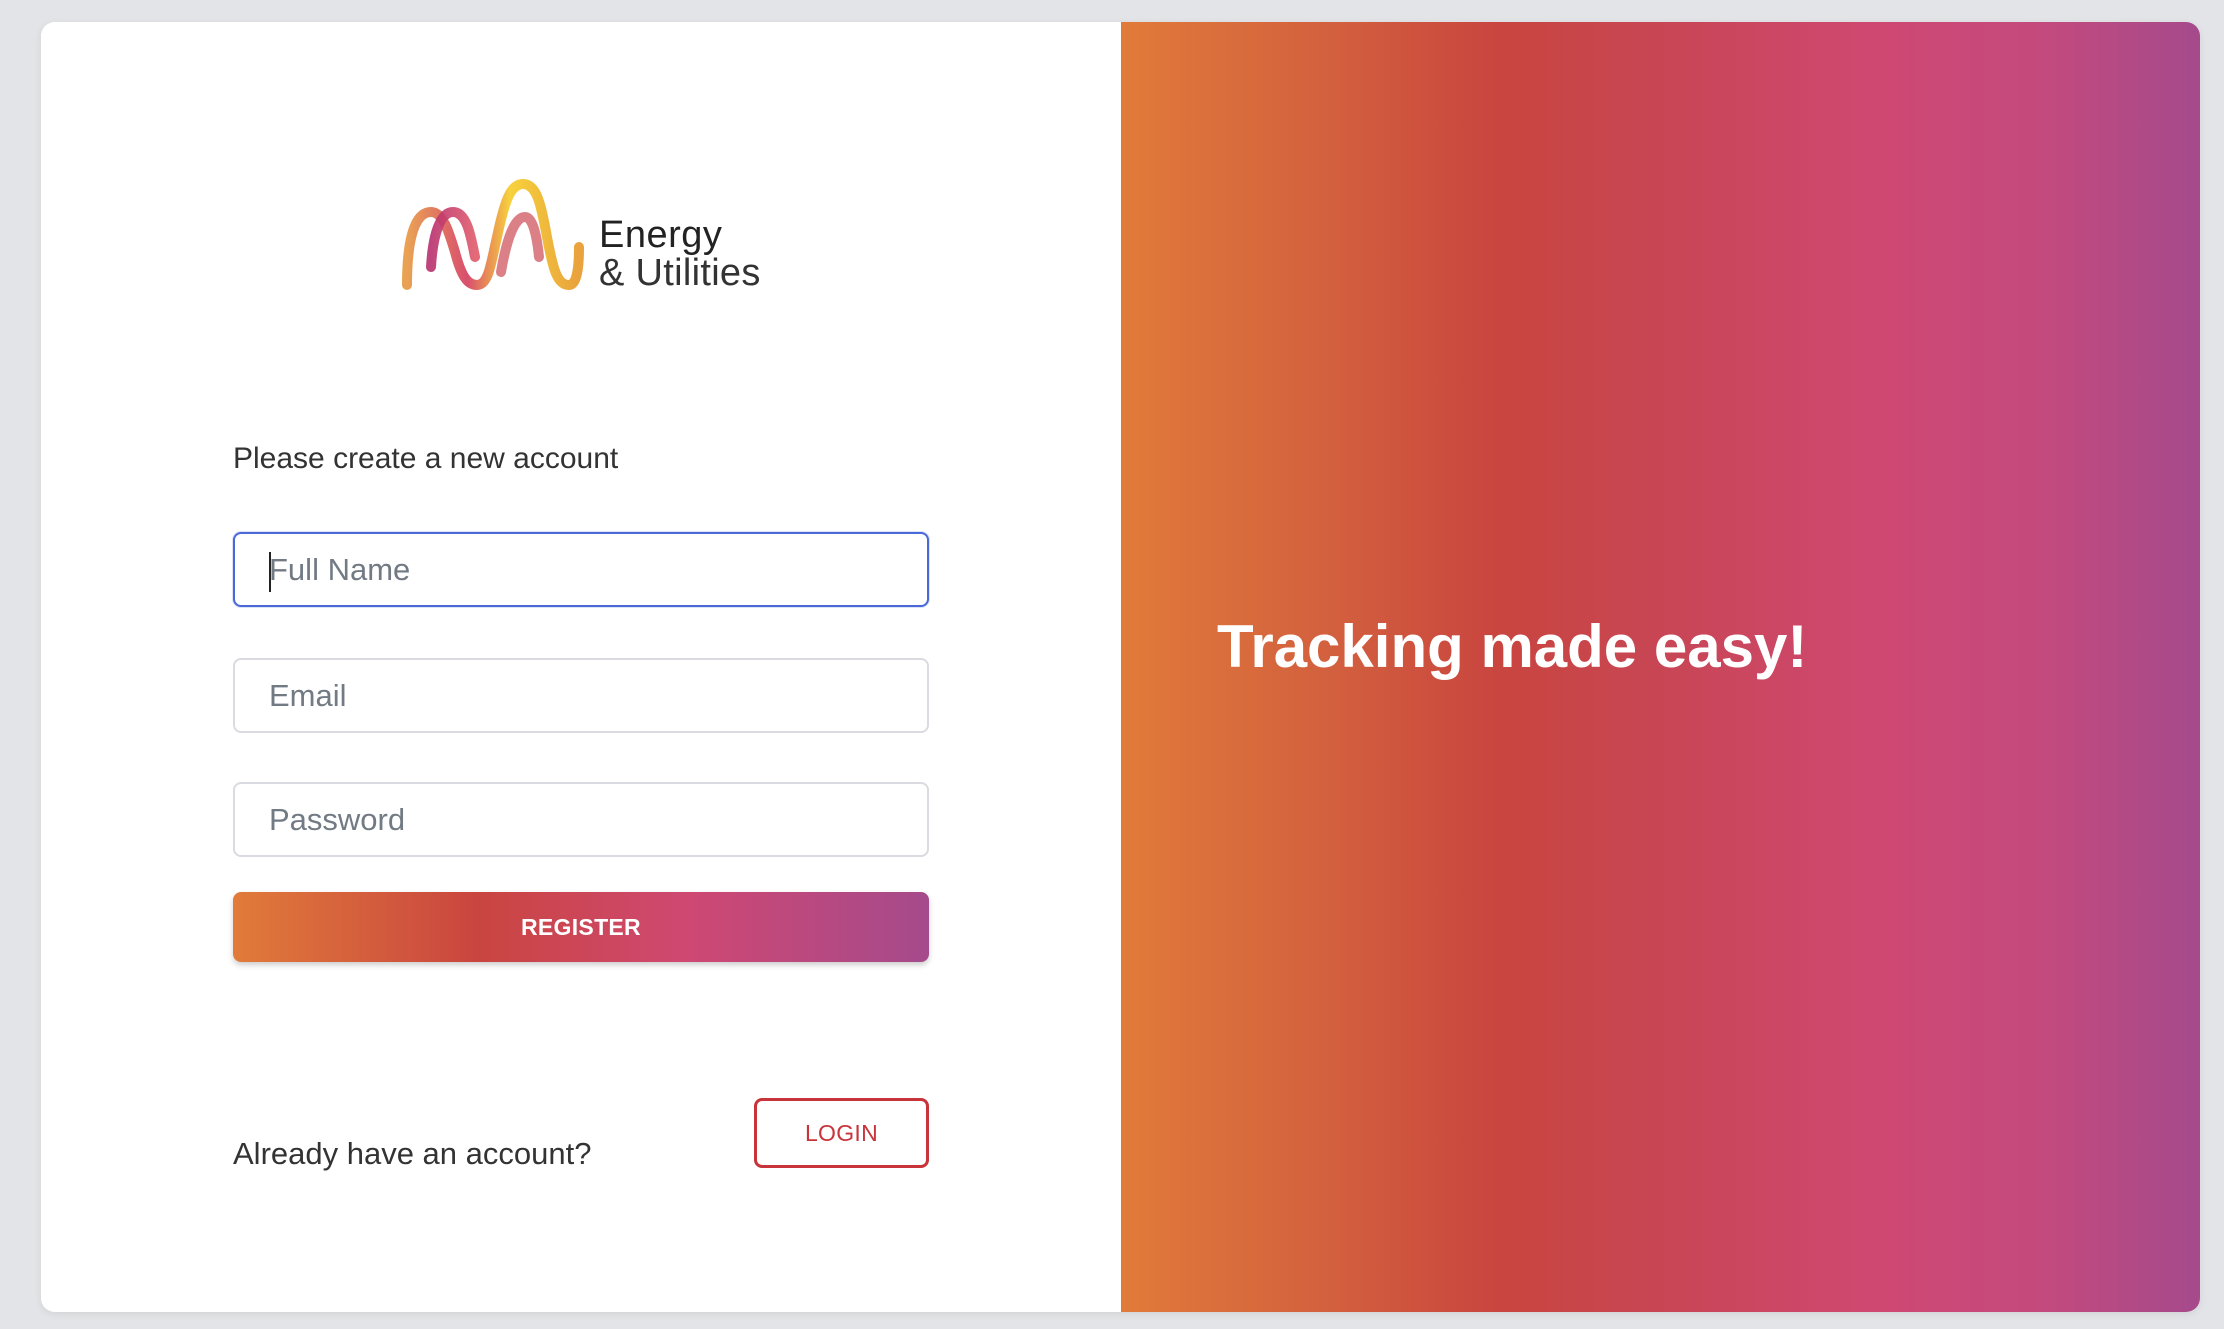 This screenshot has width=2224, height=1329. Describe the element at coordinates (581, 927) in the screenshot. I see `register-button: REGISTER` at that location.